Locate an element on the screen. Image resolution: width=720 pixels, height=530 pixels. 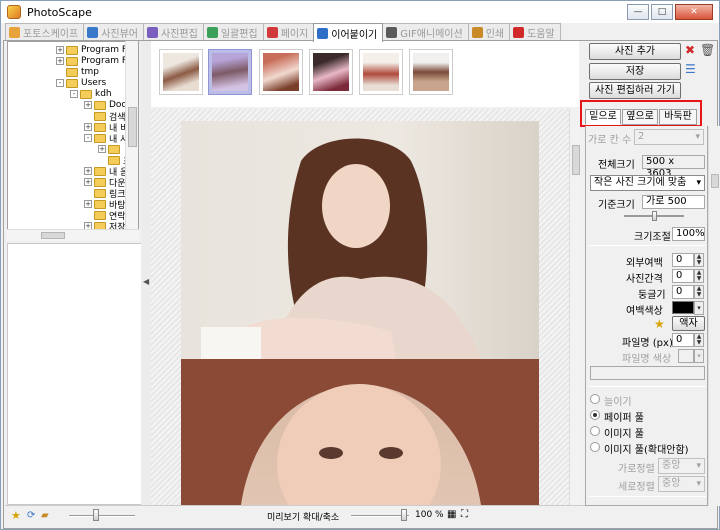
tab-editor: 사진편집 is located at coordinates (173, 32).